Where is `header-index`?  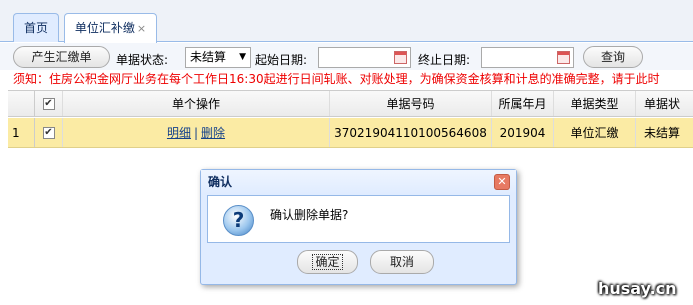
header-index is located at coordinates (21, 103).